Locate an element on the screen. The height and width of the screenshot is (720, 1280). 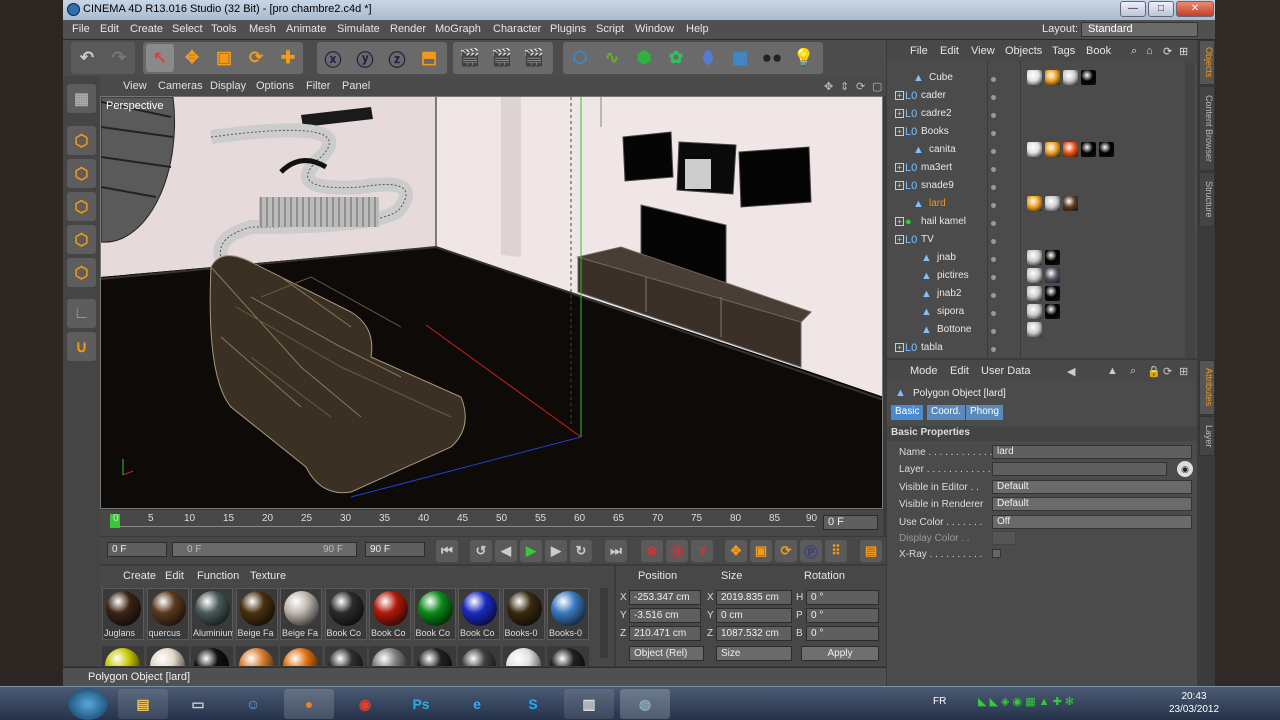
object-row: + L0 Books is located at coordinates (1036, 132).